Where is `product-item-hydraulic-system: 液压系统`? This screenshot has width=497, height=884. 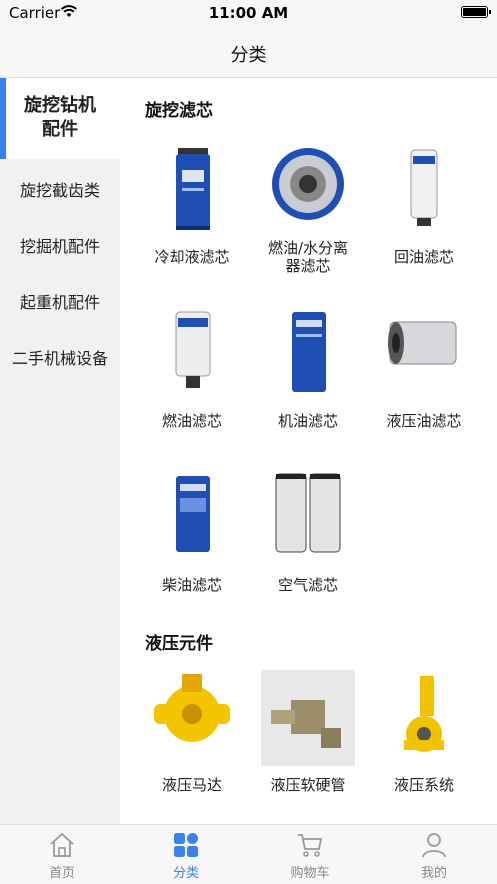
product-item-hydraulic-system: 液压系统 is located at coordinates (424, 735).